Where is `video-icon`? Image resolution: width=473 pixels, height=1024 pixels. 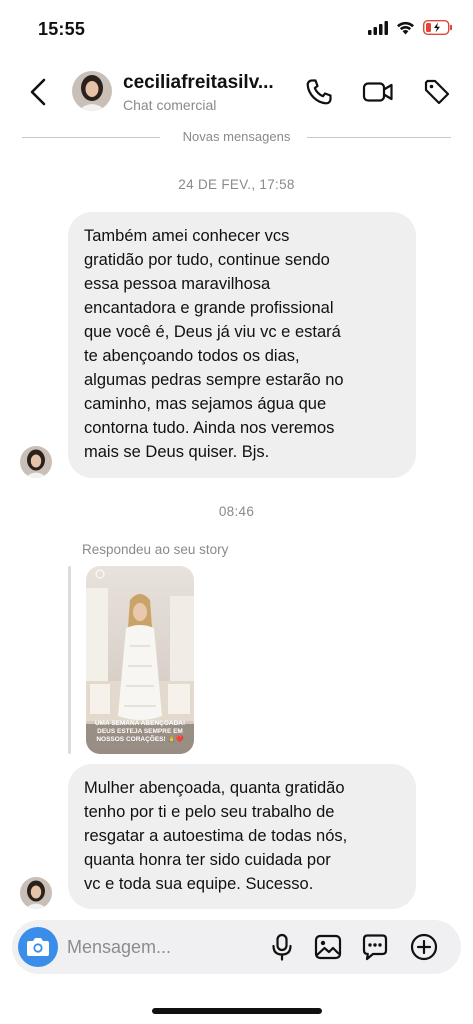
video-icon is located at coordinates (377, 92).